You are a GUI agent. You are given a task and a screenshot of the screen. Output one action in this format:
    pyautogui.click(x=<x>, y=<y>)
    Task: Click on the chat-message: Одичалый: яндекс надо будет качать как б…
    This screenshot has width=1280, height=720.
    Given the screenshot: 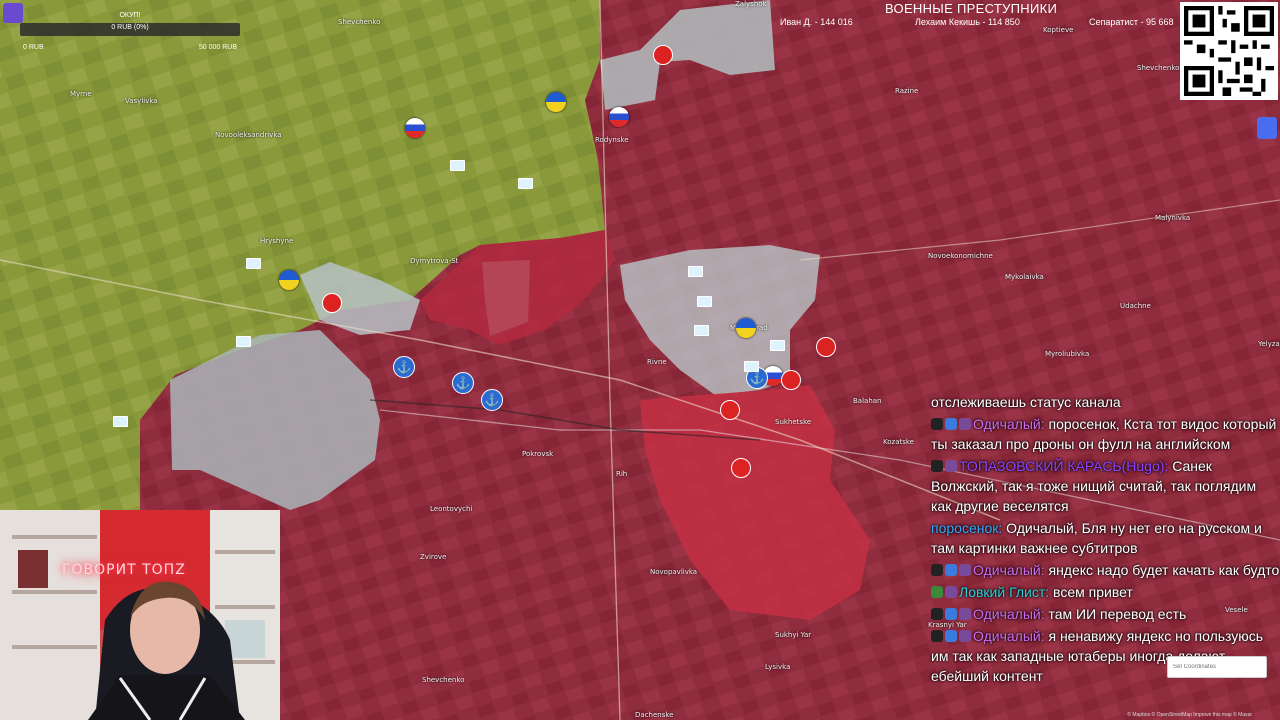 What is the action you would take?
    pyautogui.click(x=1105, y=570)
    